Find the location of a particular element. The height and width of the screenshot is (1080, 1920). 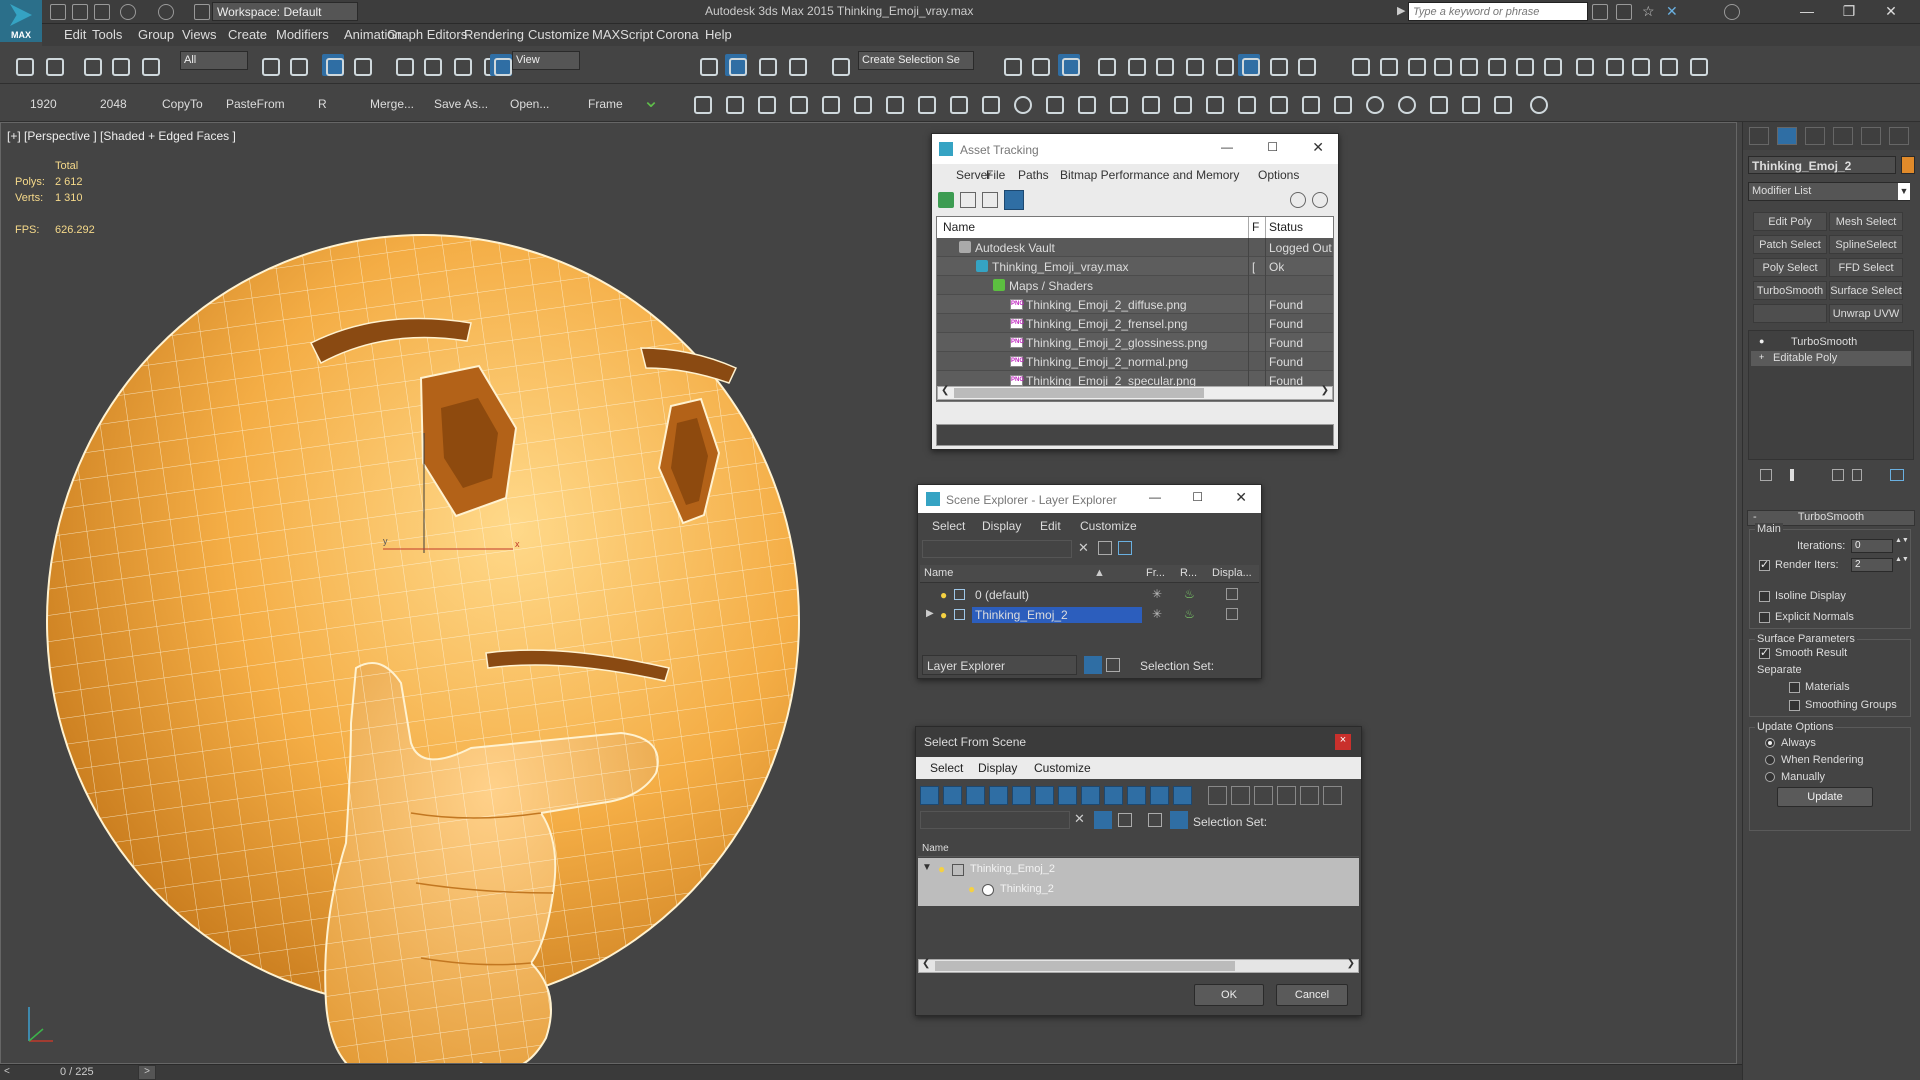

scene-search-field is located at coordinates (997, 549).